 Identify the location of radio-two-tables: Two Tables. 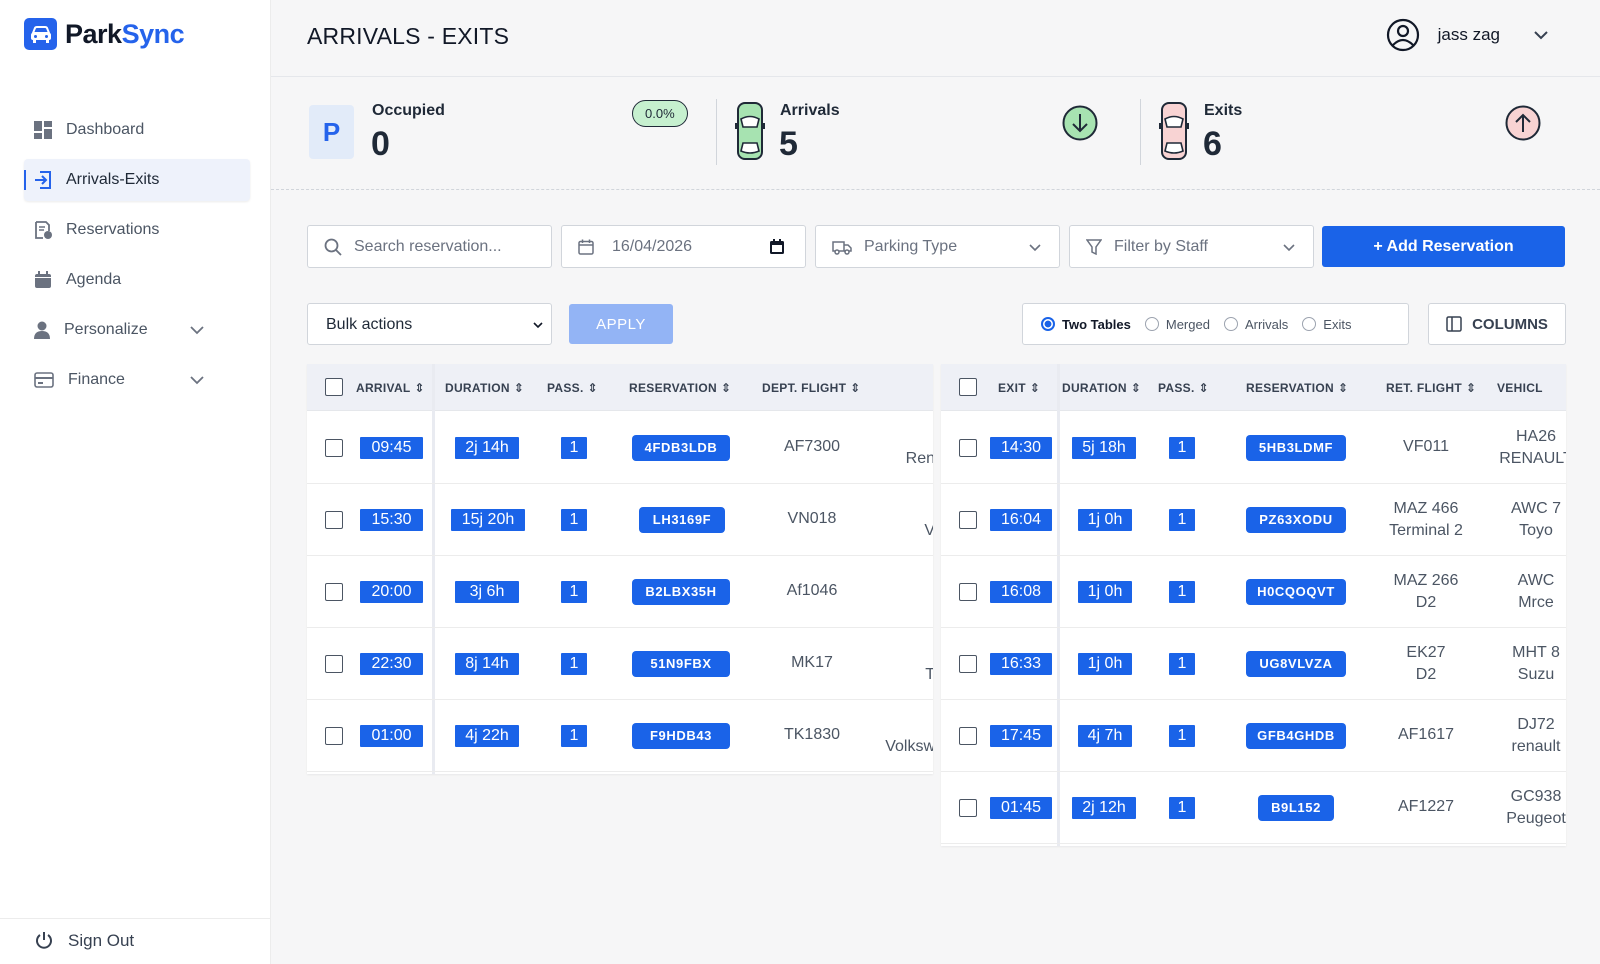
(1086, 324).